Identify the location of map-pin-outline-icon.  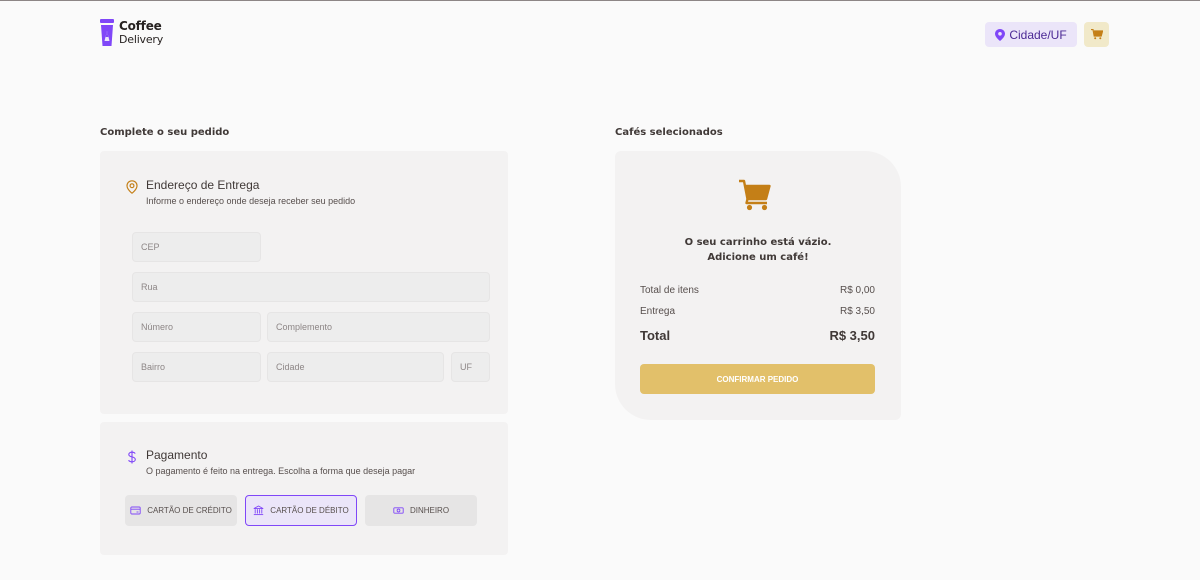
(132, 187).